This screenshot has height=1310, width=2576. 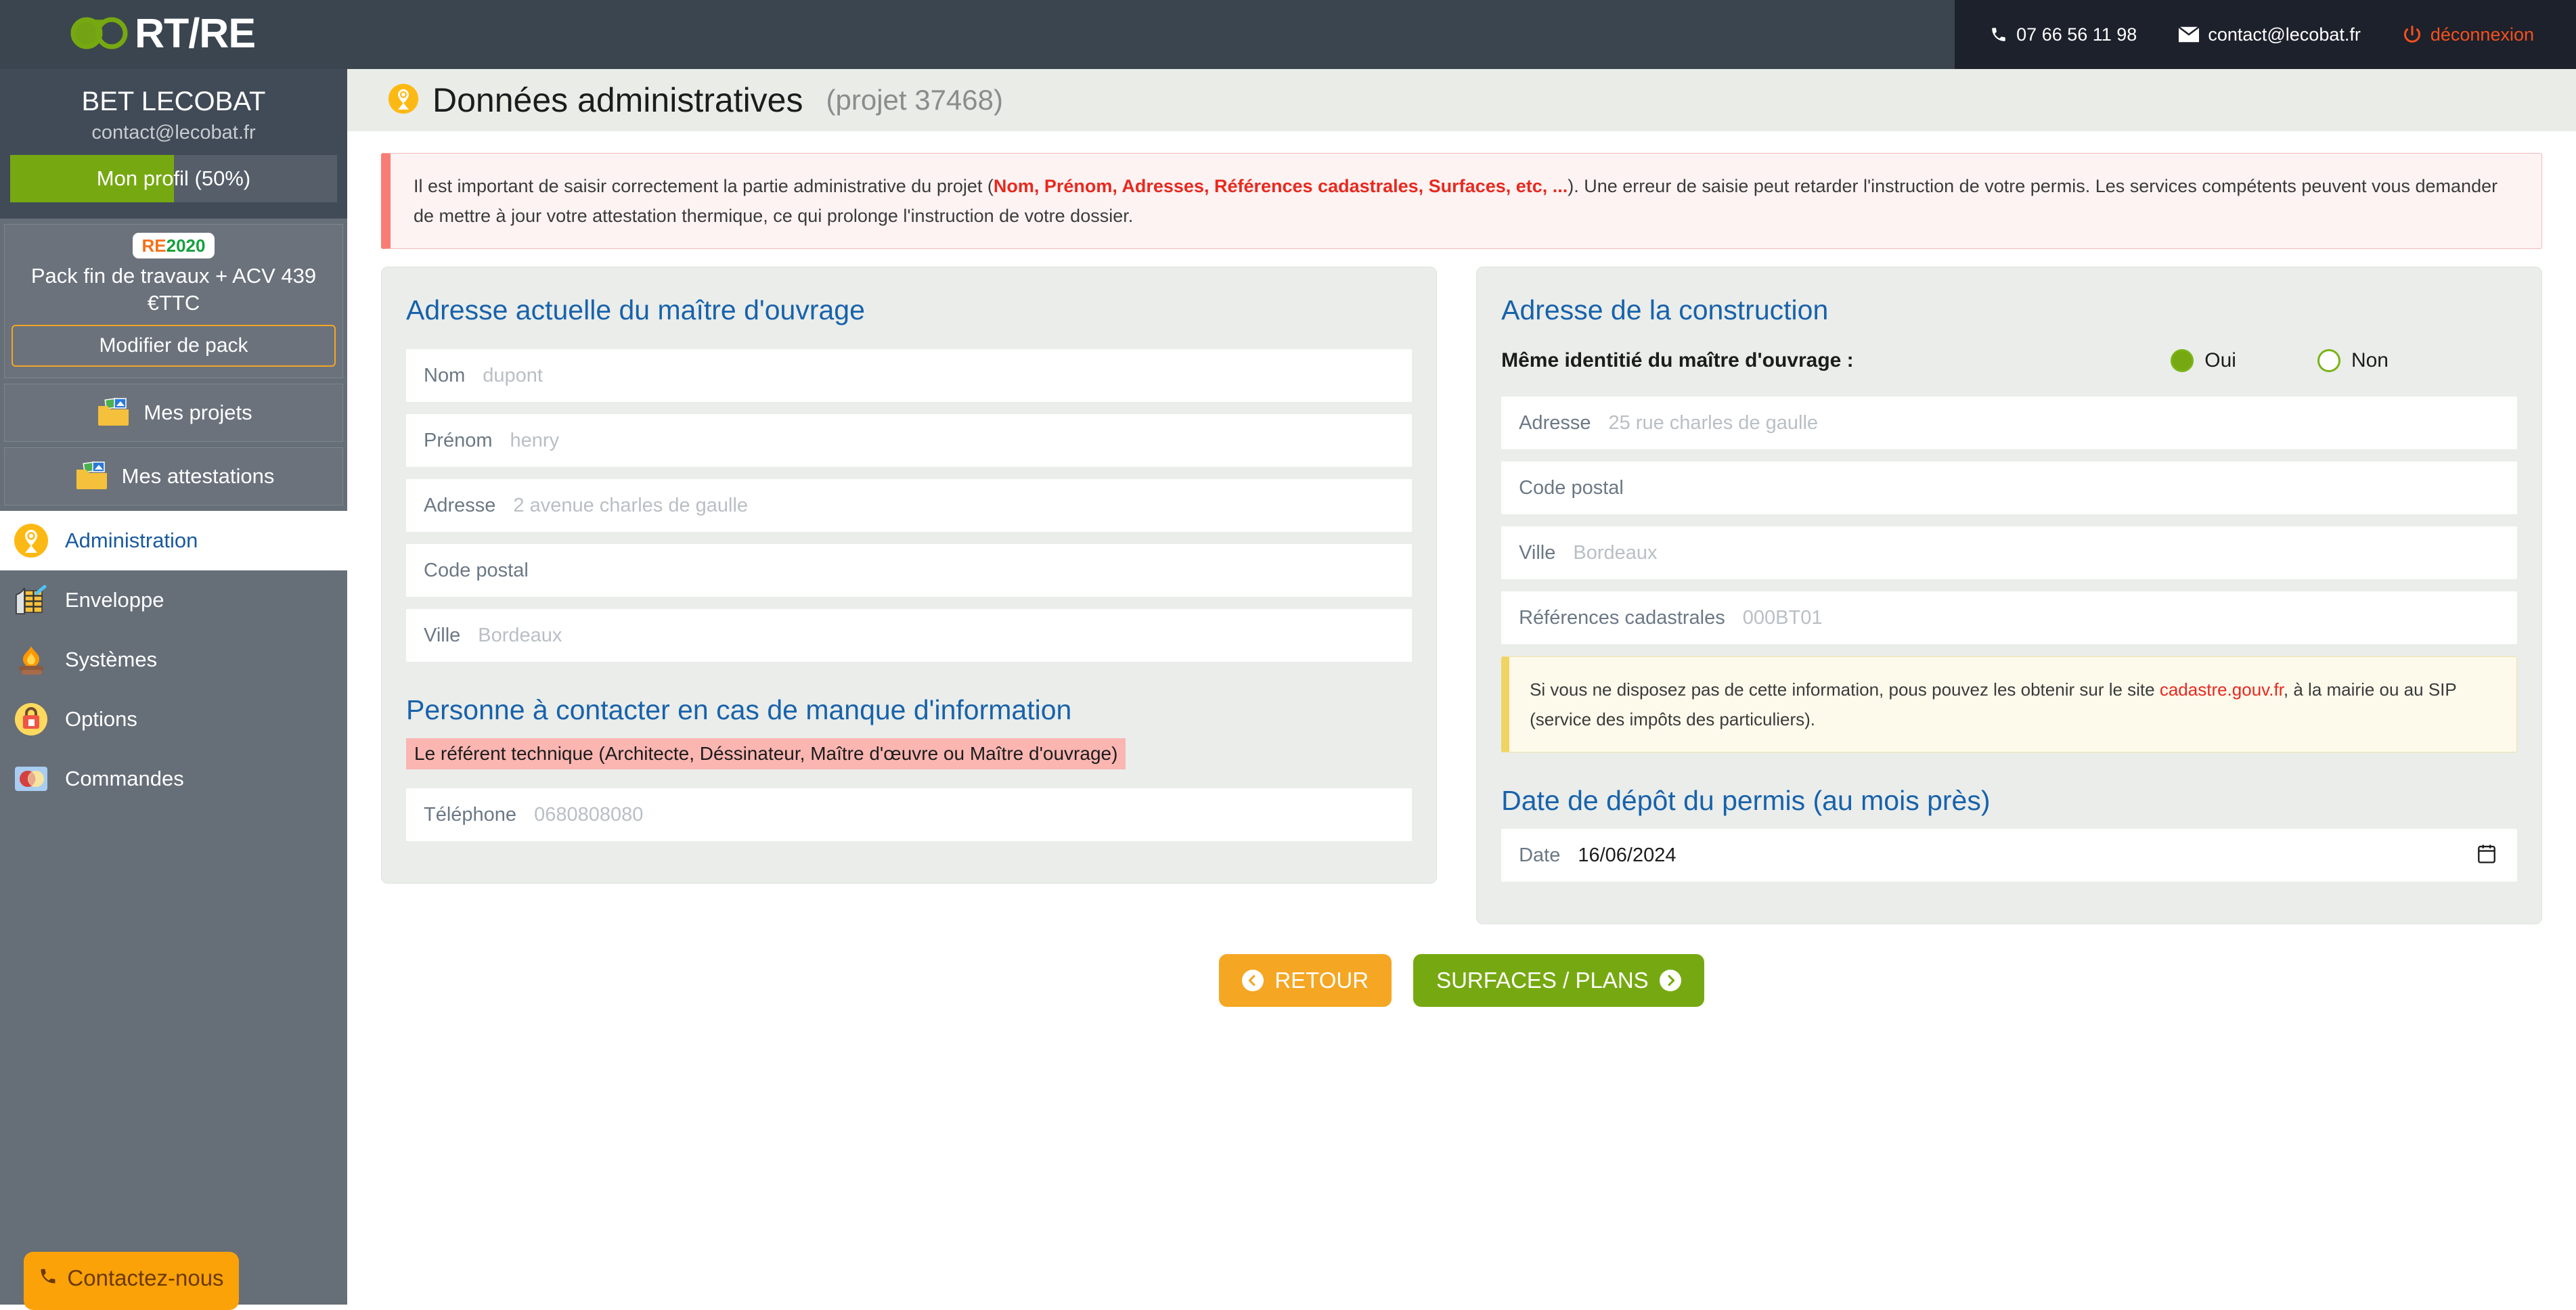 I want to click on sidebar-item-commandes: Commandes, so click(x=173, y=779).